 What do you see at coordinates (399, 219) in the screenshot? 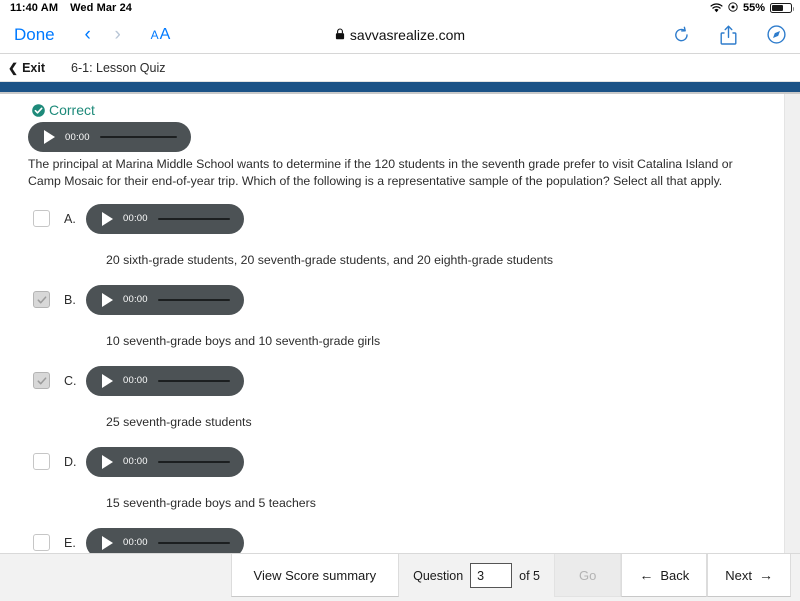
I see `answer-option-a-row: A. 00:00` at bounding box center [399, 219].